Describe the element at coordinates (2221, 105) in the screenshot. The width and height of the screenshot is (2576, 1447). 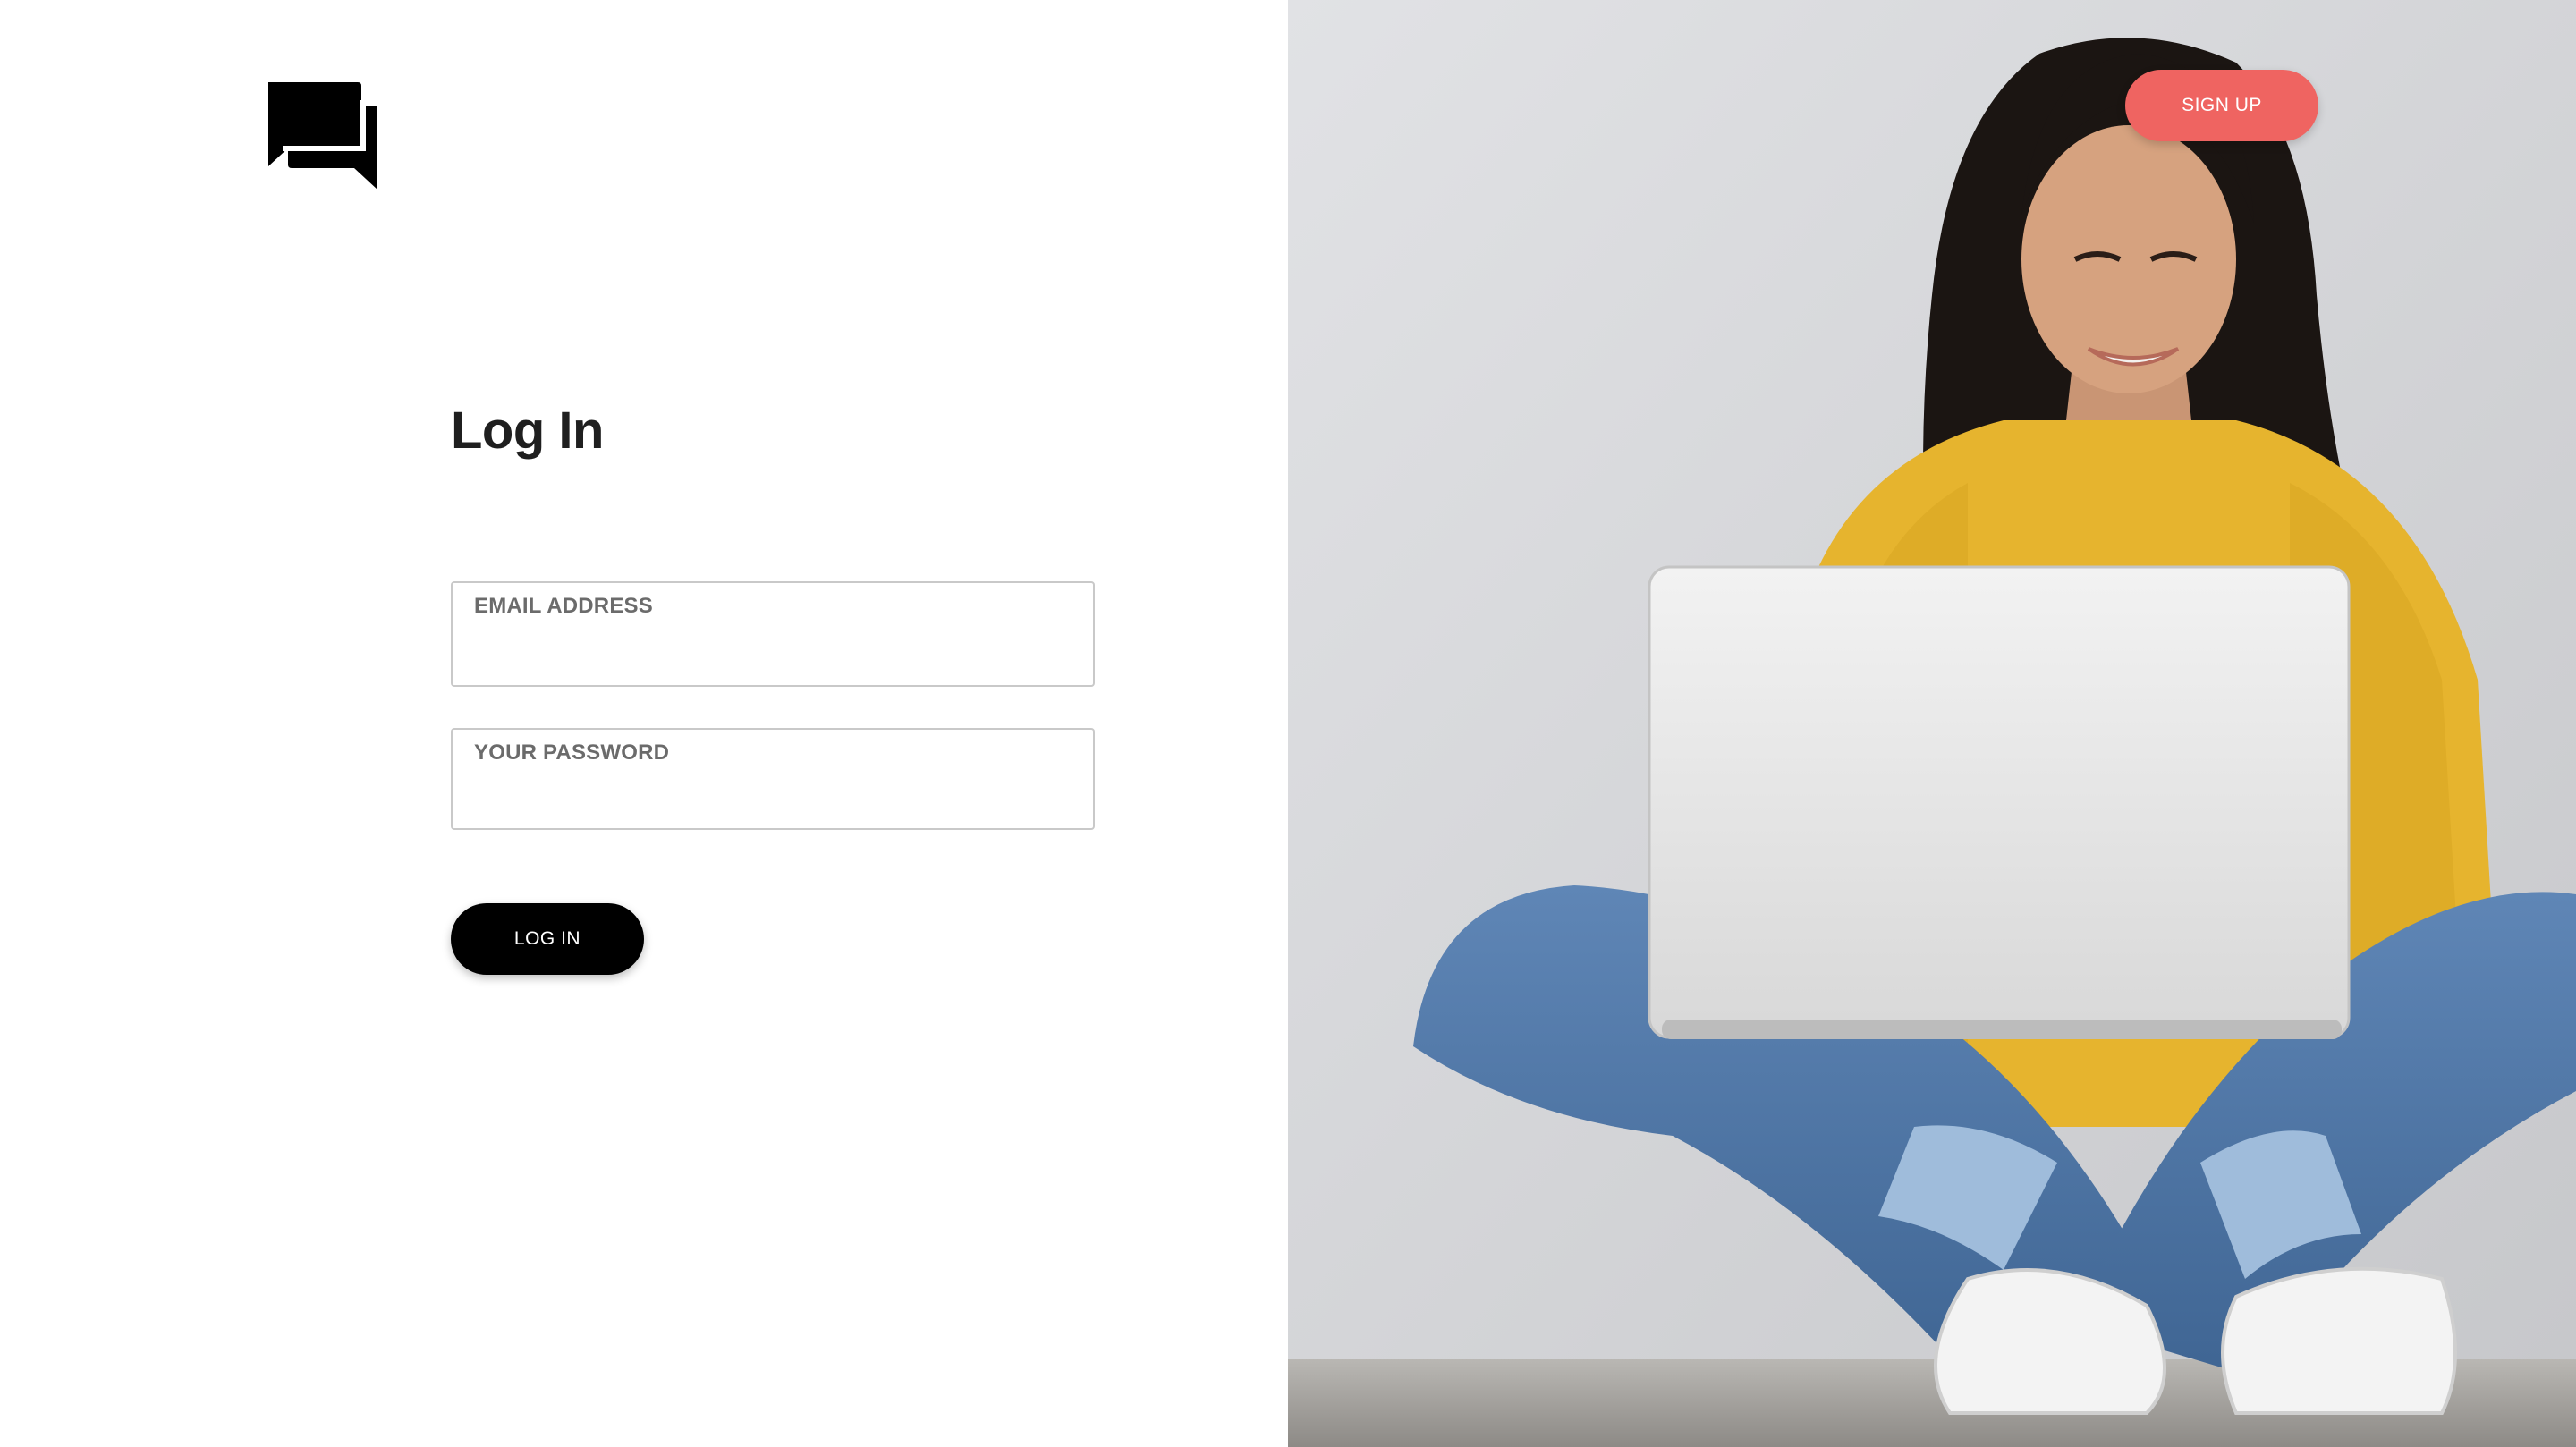
I see `signup-button: SIGN UP` at that location.